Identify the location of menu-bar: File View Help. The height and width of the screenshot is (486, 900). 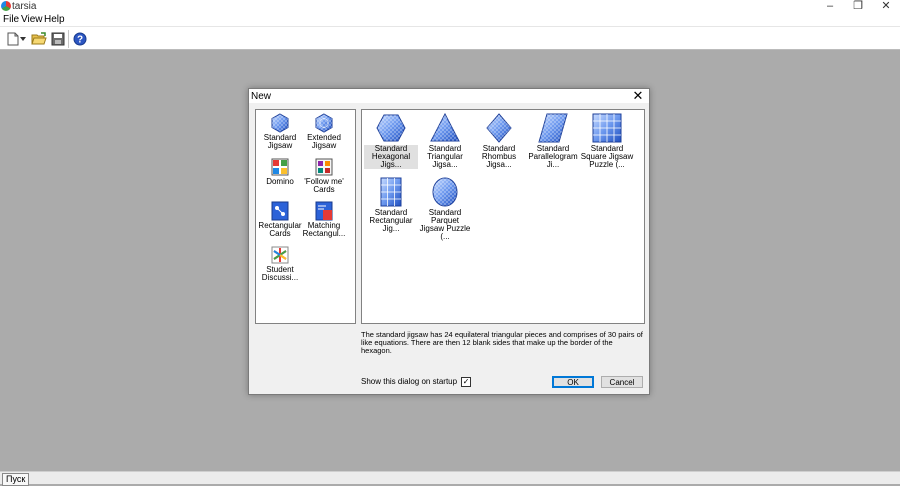
(450, 20).